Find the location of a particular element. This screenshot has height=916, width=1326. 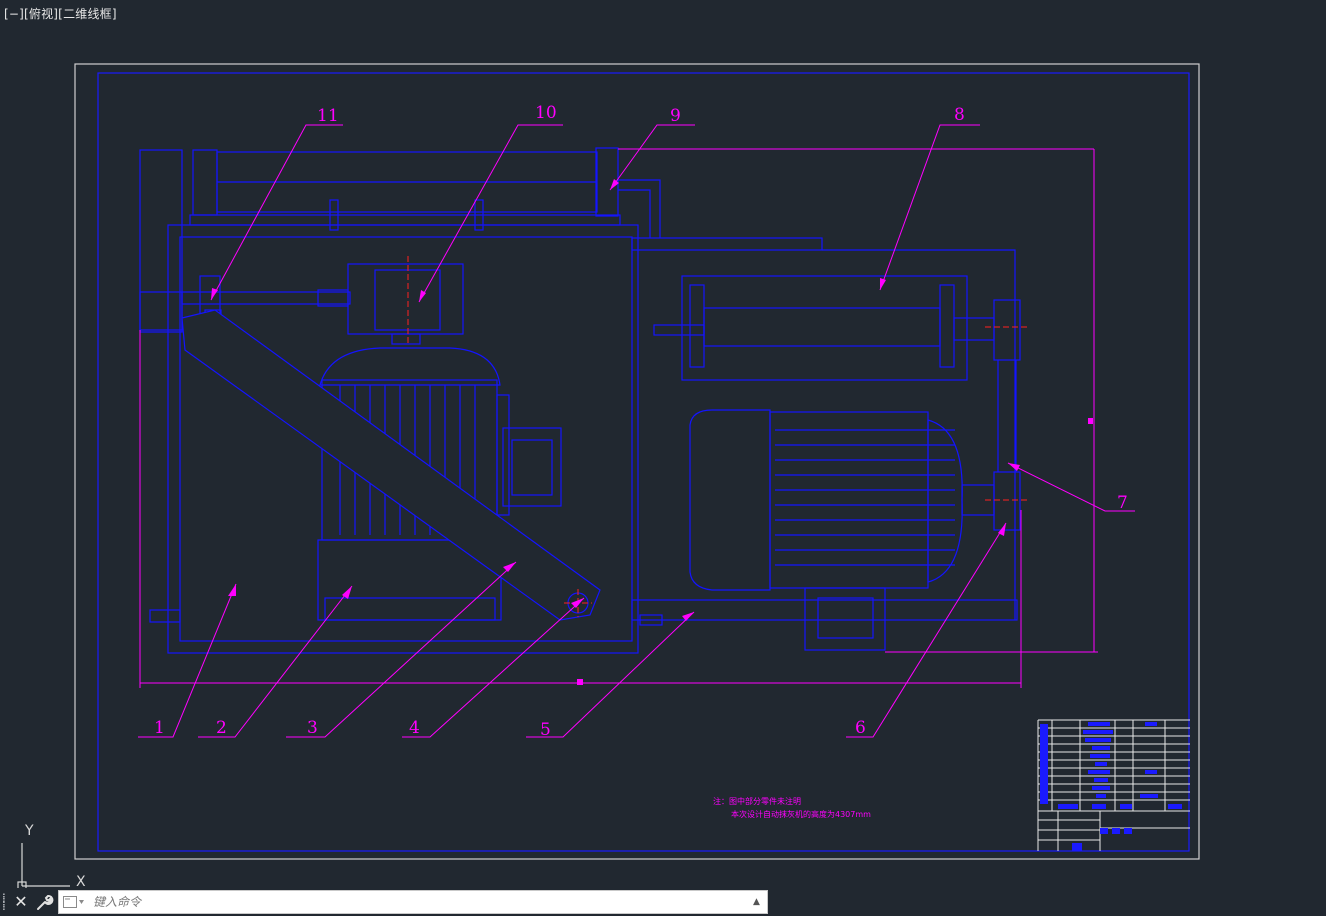

customize-wrench-icon is located at coordinates (44, 902).